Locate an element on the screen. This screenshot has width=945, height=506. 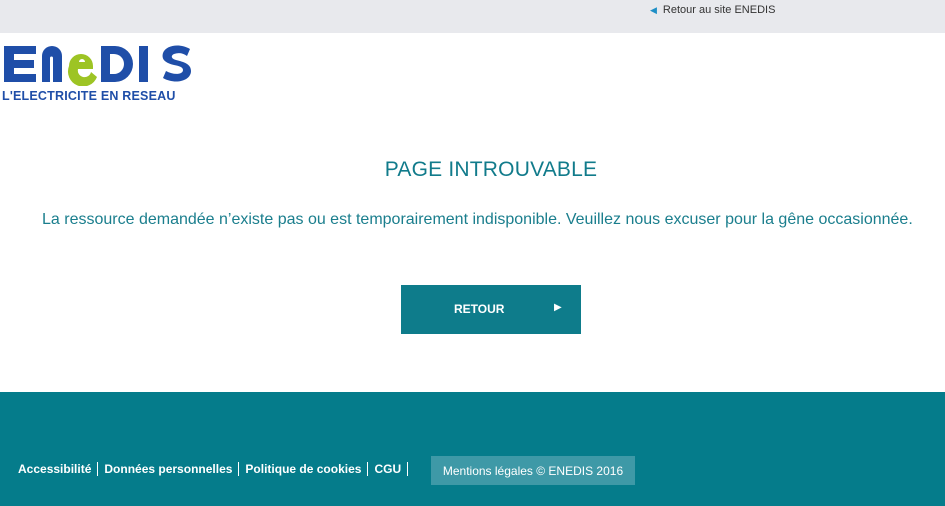
back-to-site-label: Retour au site ENEDIS is located at coordinates (719, 10).